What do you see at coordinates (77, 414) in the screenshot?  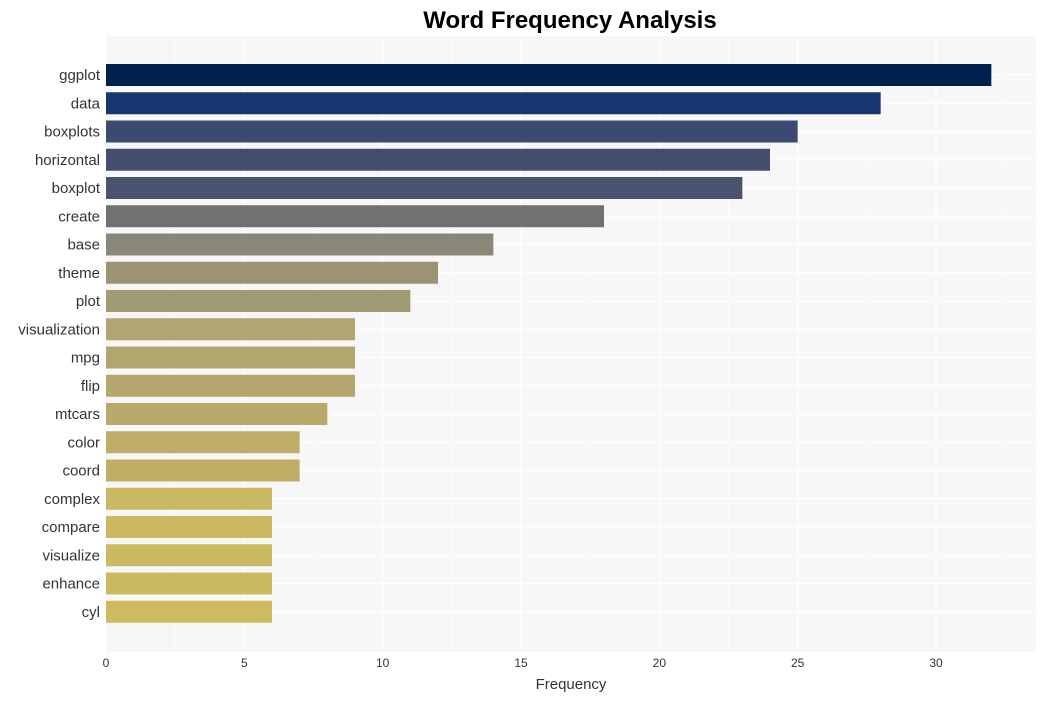 I see `y-tick-label: mtcars` at bounding box center [77, 414].